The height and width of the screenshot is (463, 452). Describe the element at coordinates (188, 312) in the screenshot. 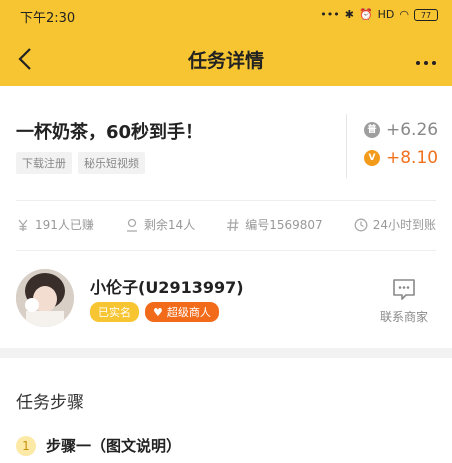

I see `merchant-badge-label: 超级商人` at that location.